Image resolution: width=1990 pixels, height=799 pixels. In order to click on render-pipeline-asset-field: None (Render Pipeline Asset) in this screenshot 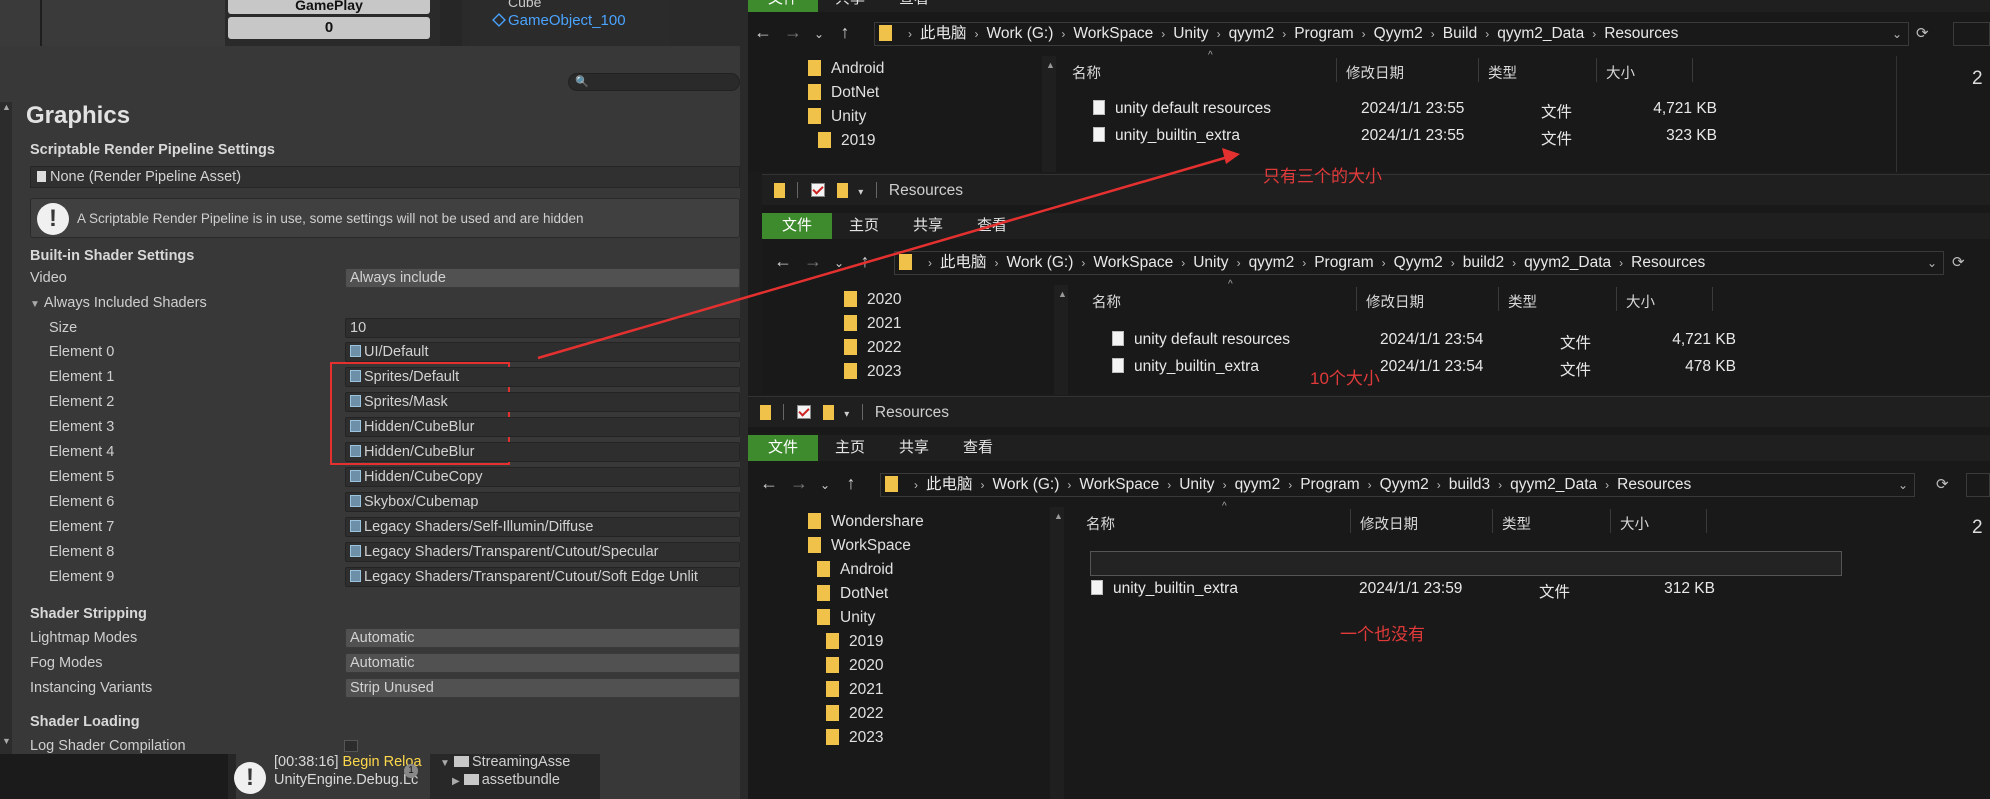, I will do `click(385, 177)`.